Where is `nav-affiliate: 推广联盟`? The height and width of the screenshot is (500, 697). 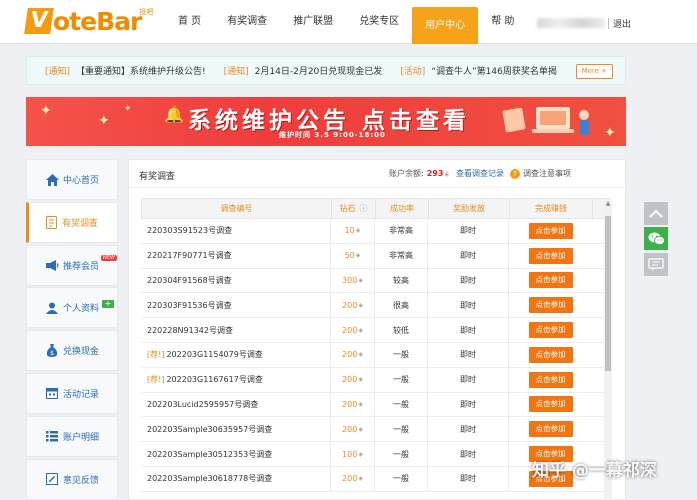 nav-affiliate: 推广联盟 is located at coordinates (313, 22).